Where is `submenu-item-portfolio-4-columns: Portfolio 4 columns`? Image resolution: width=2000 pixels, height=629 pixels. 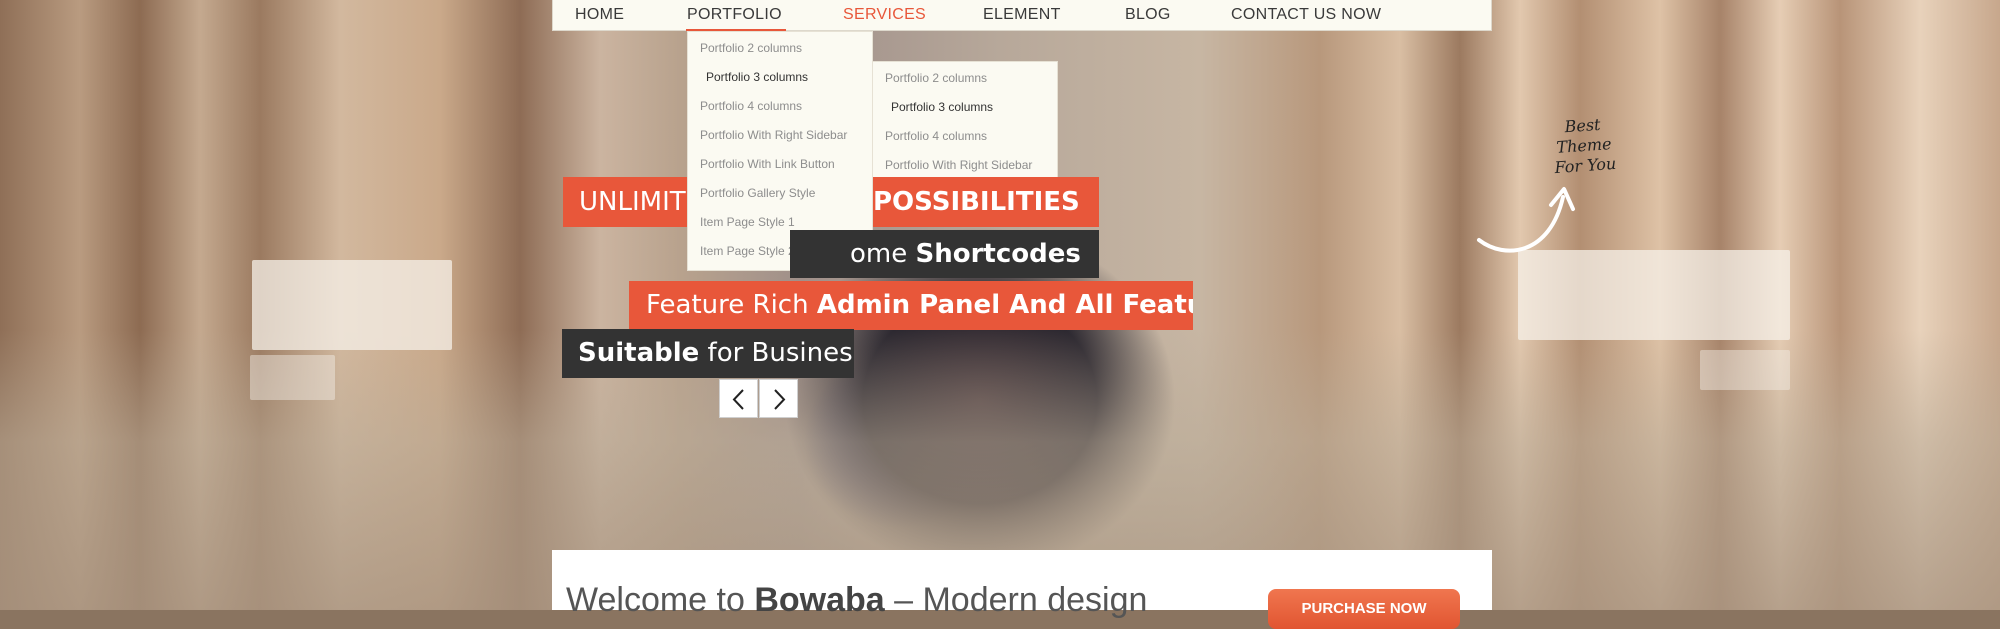
submenu-item-portfolio-4-columns: Portfolio 4 columns is located at coordinates (936, 136).